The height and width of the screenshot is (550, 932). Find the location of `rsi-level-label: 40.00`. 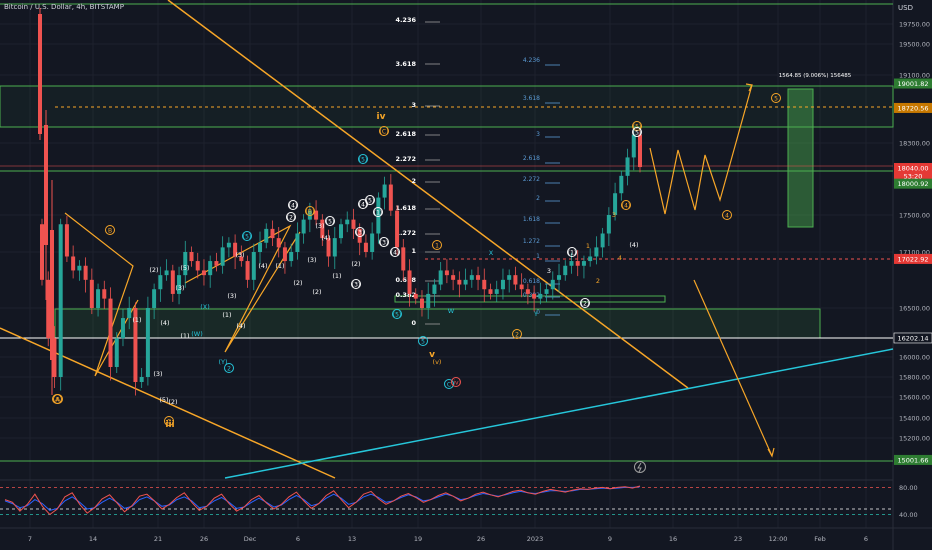

rsi-level-label: 40.00 is located at coordinates (908, 515).